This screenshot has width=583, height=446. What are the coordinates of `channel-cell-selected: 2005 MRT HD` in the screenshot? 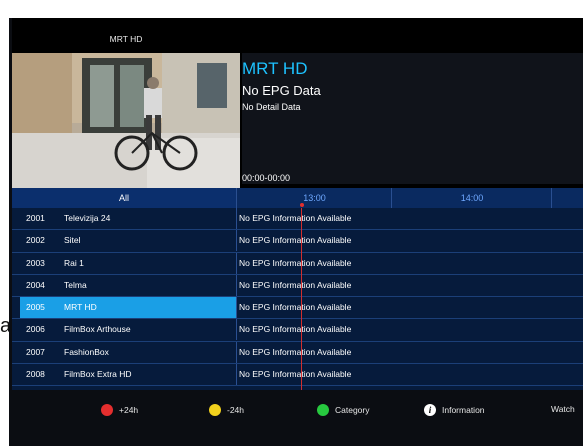 It's located at (128, 307).